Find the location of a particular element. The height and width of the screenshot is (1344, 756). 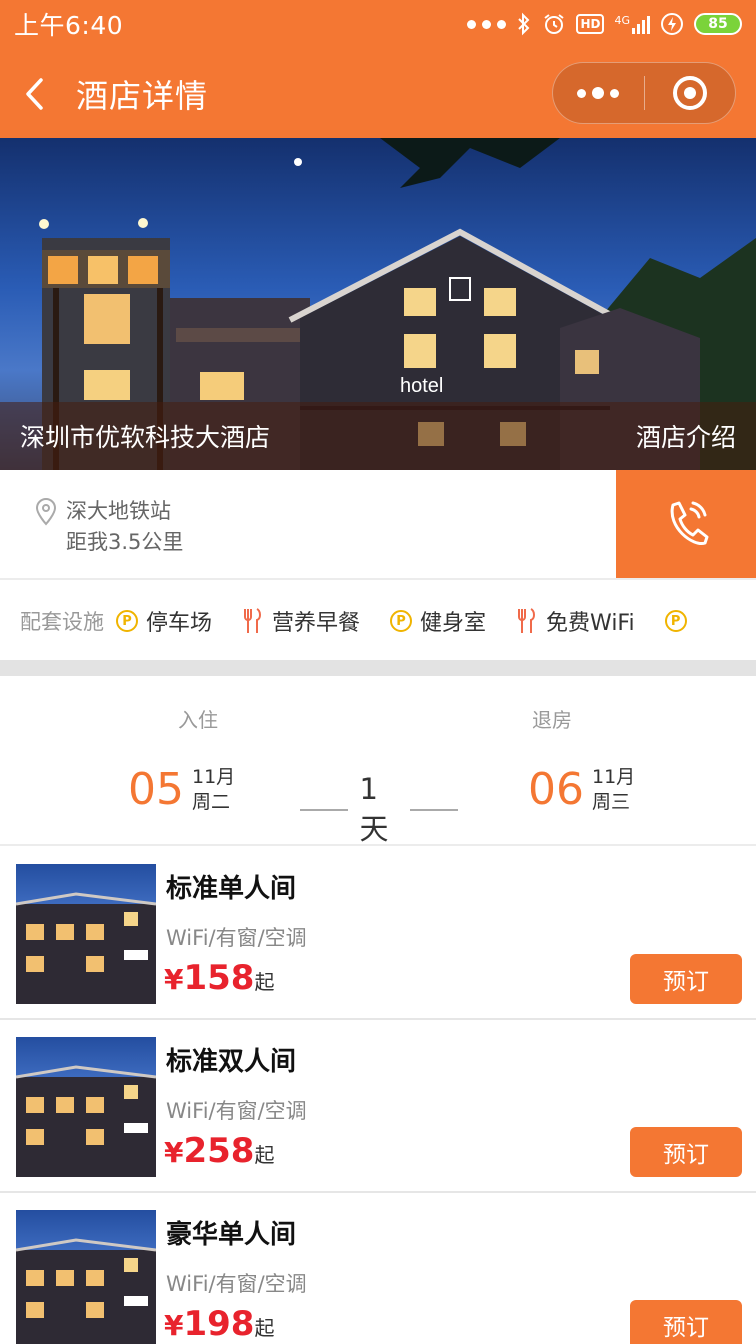

room-price: ¥198起 is located at coordinates (219, 1324).